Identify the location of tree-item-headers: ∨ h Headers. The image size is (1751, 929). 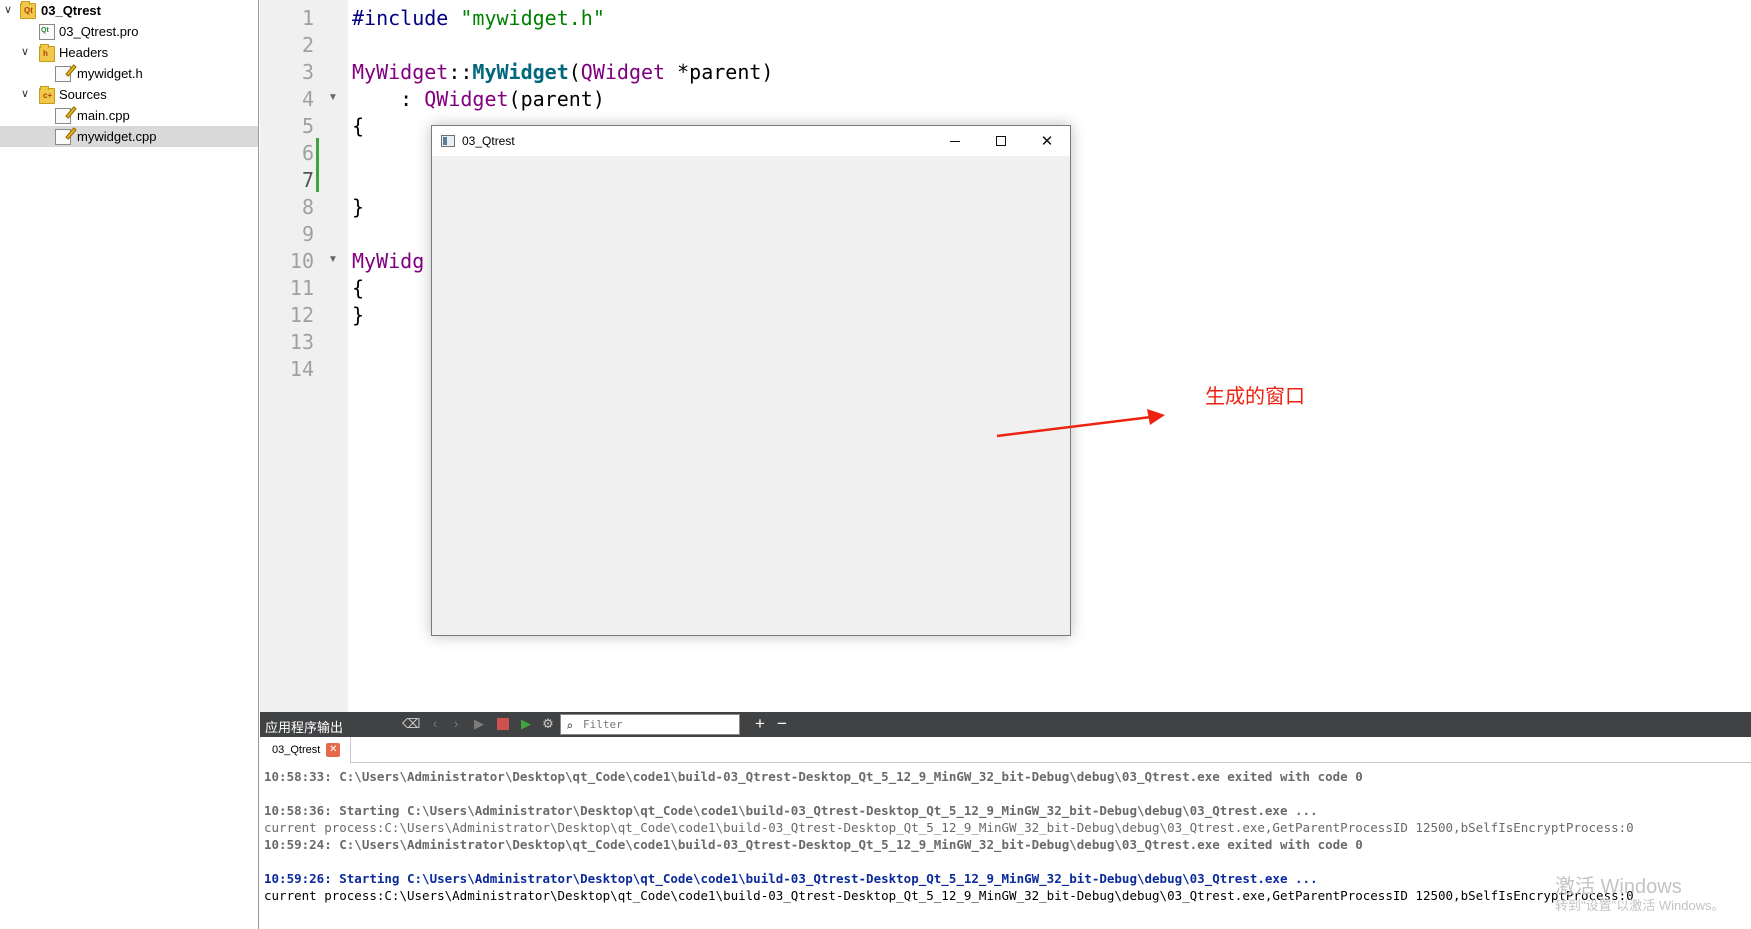
(129, 52).